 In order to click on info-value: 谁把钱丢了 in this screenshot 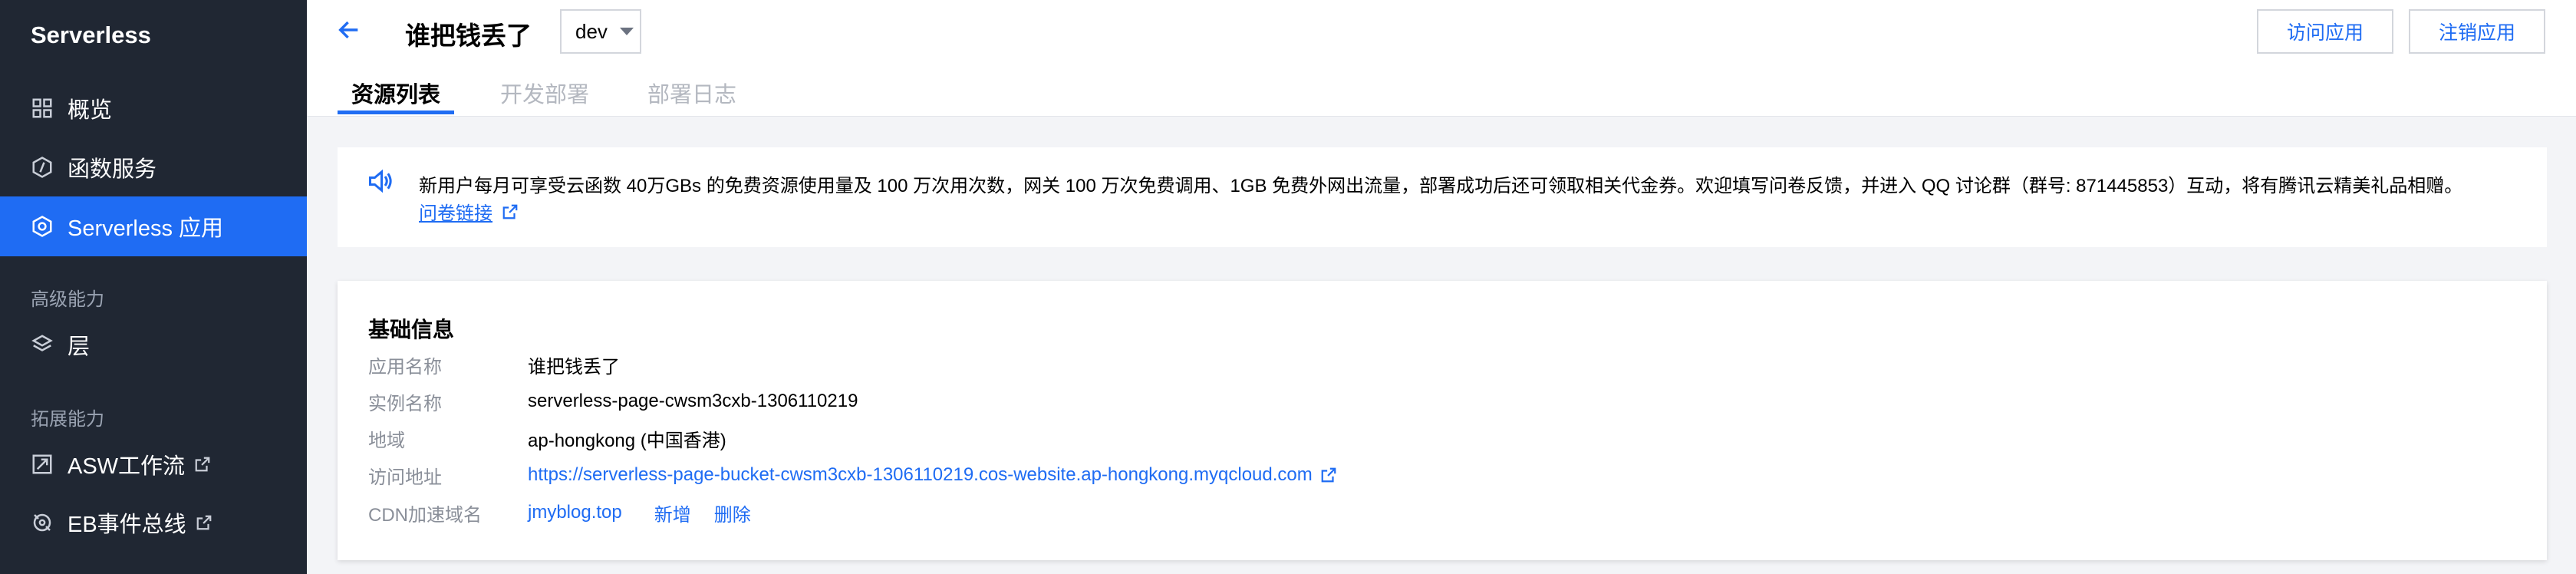, I will do `click(574, 367)`.